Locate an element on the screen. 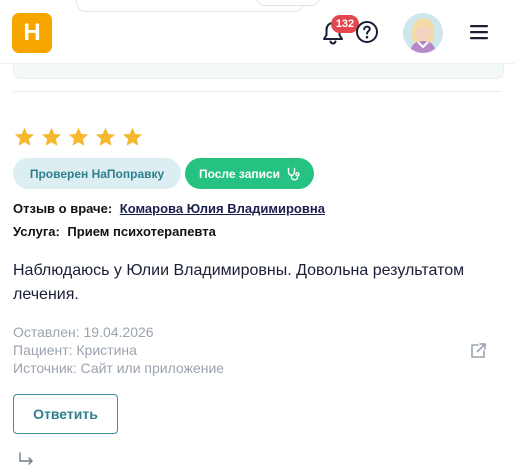 The height and width of the screenshot is (465, 515). logo-letter: Н is located at coordinates (32, 32).